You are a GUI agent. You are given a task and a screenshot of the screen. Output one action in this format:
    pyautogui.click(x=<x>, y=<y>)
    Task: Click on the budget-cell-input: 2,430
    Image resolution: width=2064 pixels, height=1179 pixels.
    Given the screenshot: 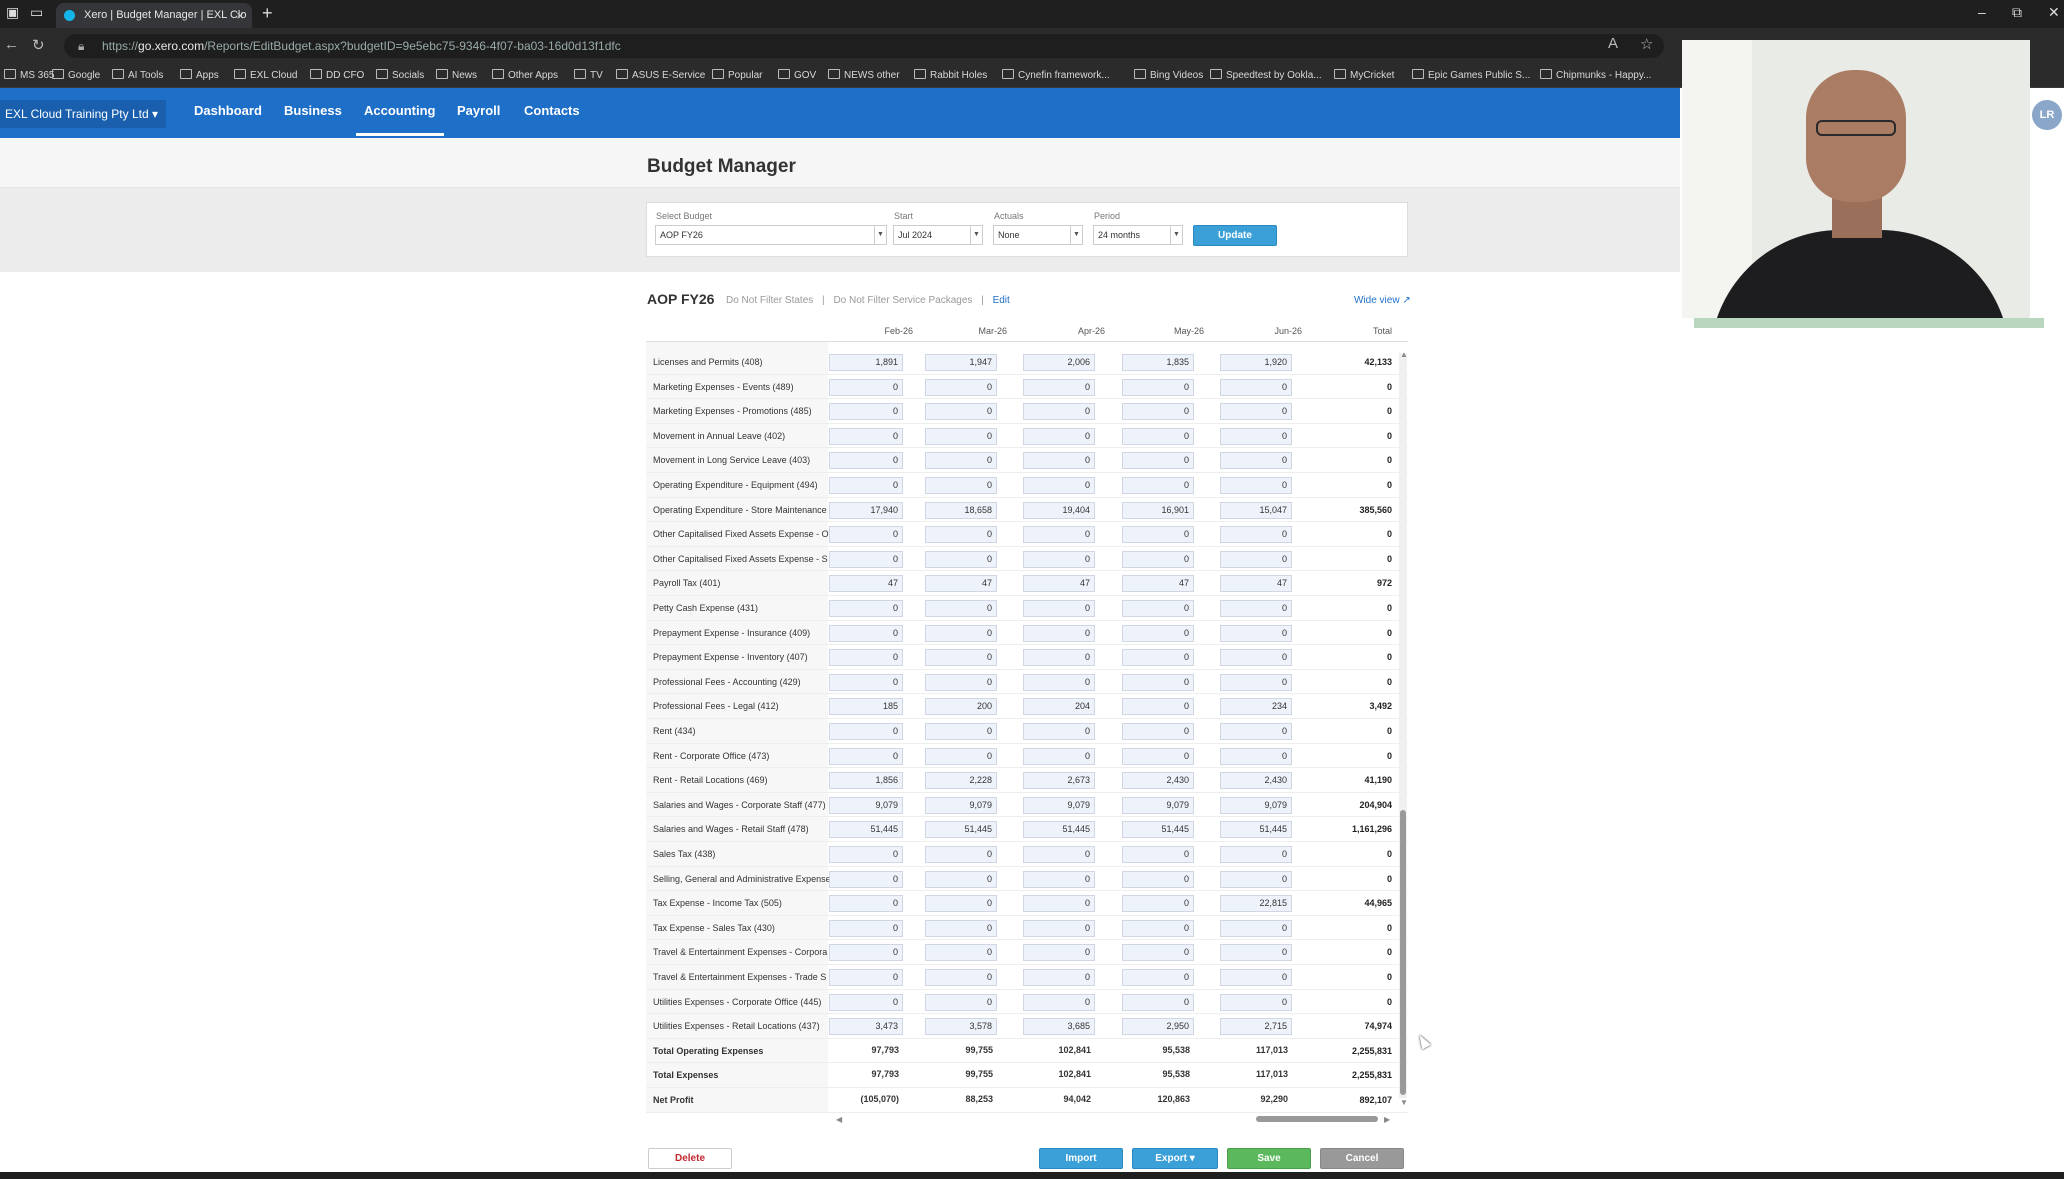 What is the action you would take?
    pyautogui.click(x=1158, y=781)
    